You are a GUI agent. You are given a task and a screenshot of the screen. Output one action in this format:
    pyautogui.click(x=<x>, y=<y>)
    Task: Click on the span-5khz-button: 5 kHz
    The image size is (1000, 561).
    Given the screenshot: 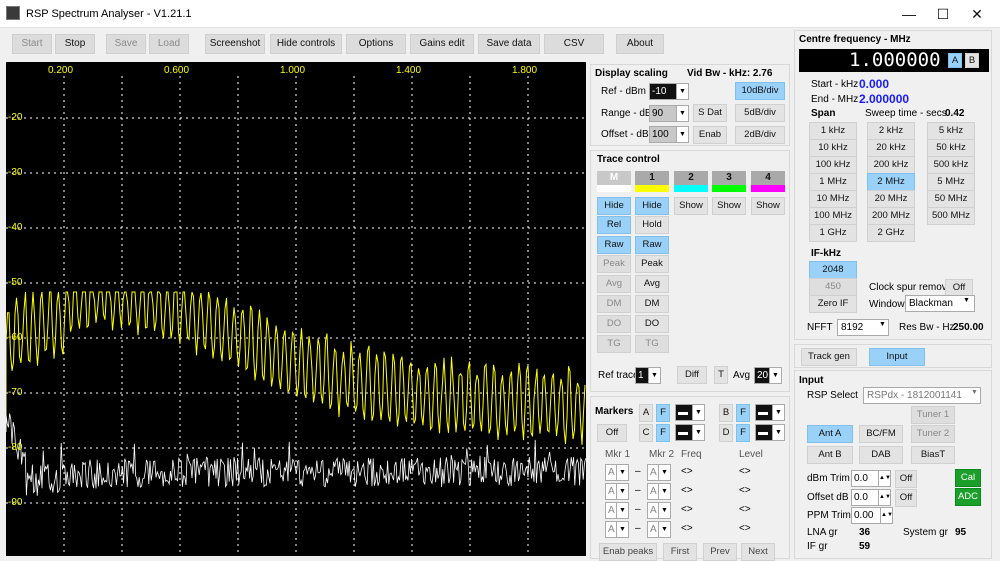 What is the action you would take?
    pyautogui.click(x=951, y=131)
    